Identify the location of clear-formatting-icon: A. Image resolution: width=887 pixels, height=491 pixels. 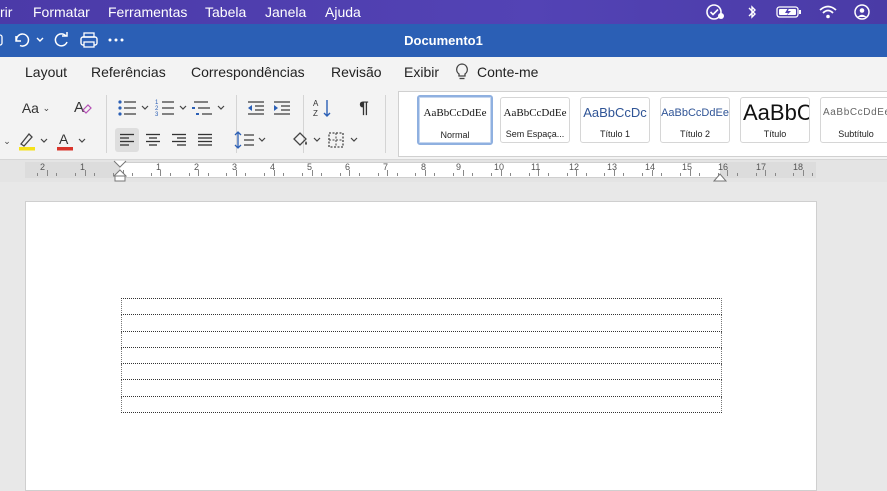
(82, 108).